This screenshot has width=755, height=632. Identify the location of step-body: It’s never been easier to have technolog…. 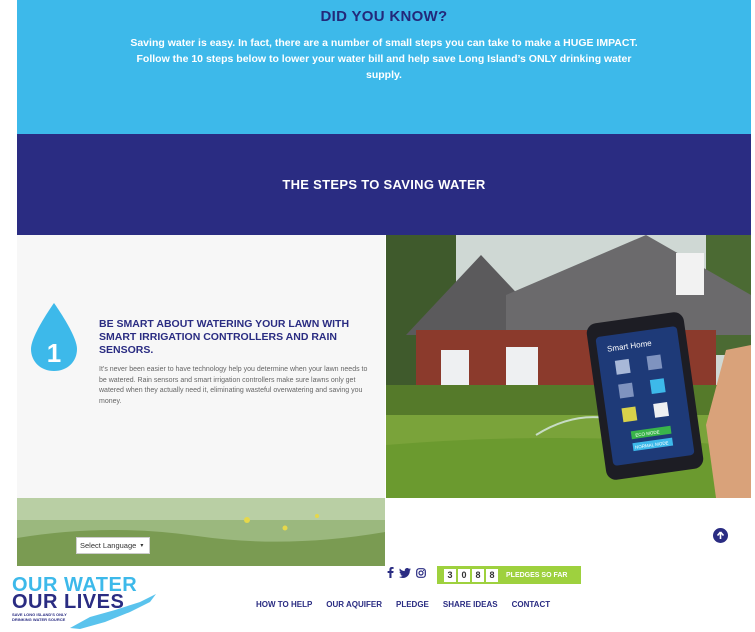
(233, 385).